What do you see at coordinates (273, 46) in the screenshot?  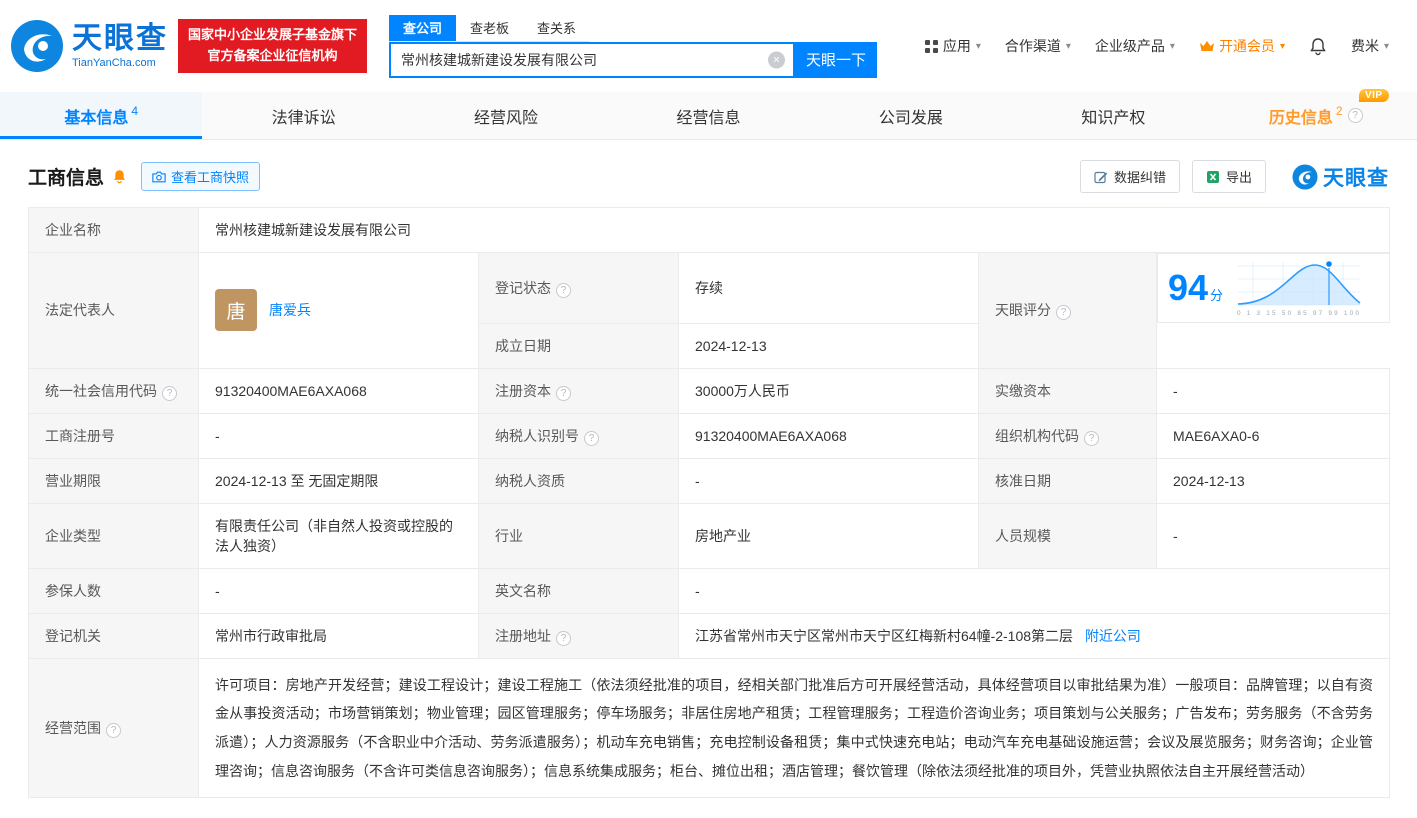 I see `certification-badge: 国家中小企业发展子基金旗下 官方备案企业征信机构` at bounding box center [273, 46].